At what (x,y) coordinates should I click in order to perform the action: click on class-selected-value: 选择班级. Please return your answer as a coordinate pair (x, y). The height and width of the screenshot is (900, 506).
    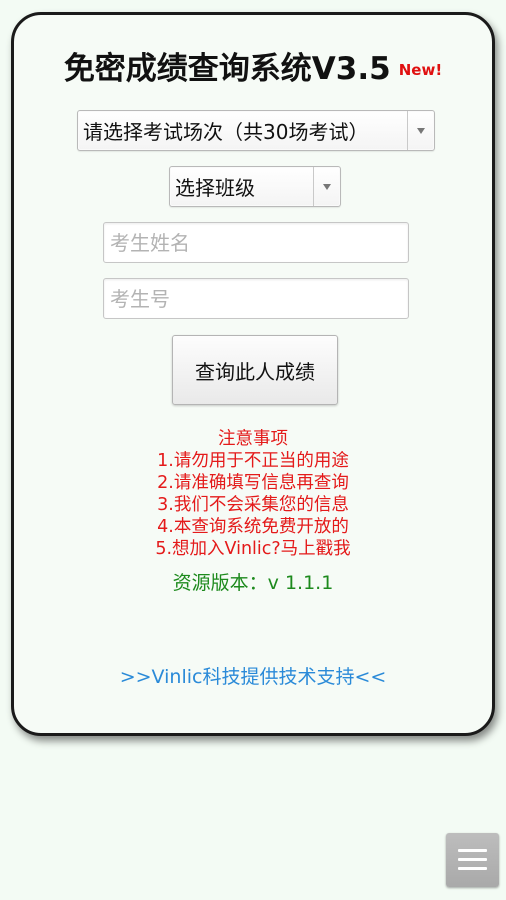
    Looking at the image, I should click on (215, 188).